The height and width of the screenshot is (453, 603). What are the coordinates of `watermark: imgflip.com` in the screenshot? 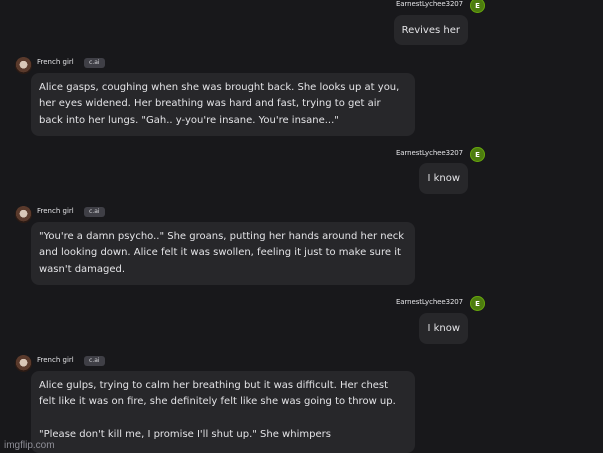 It's located at (29, 445).